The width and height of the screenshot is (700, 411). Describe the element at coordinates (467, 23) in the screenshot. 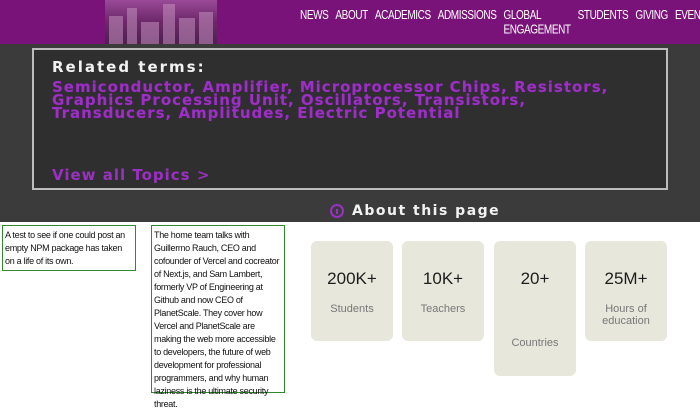

I see `nav-admissions: ADMISSIONS` at that location.